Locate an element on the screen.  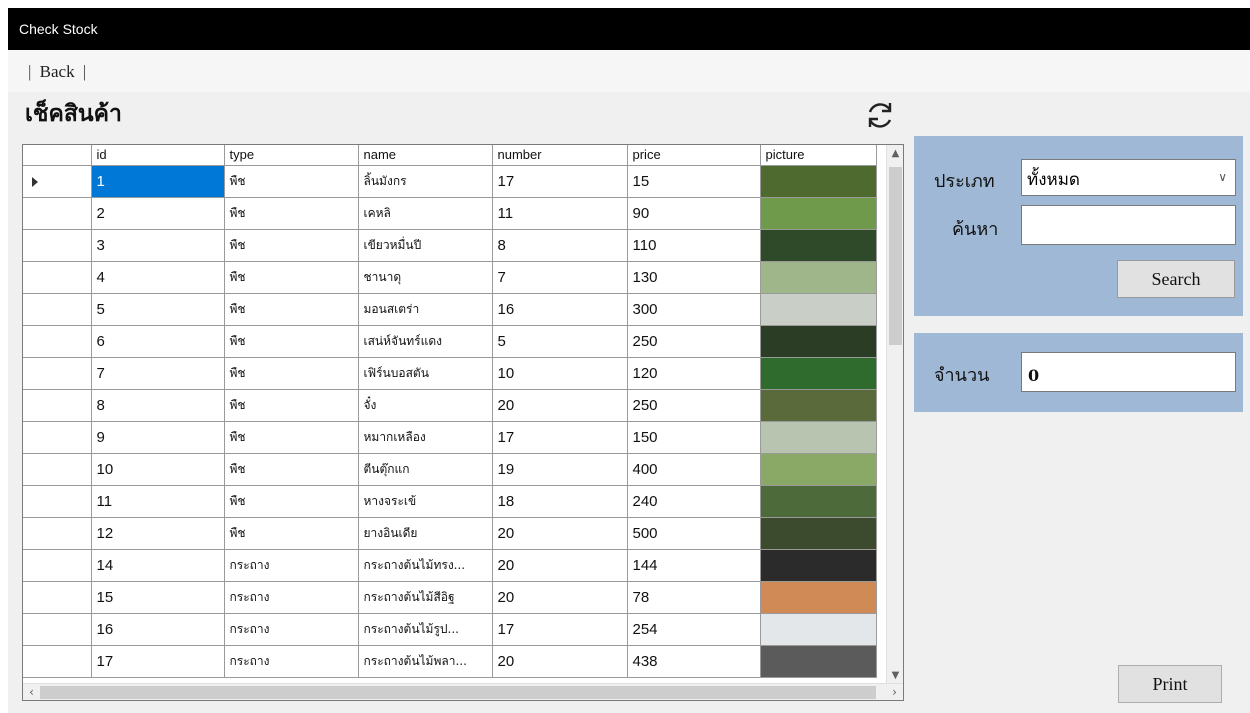
cell-price: 438 is located at coordinates (694, 661).